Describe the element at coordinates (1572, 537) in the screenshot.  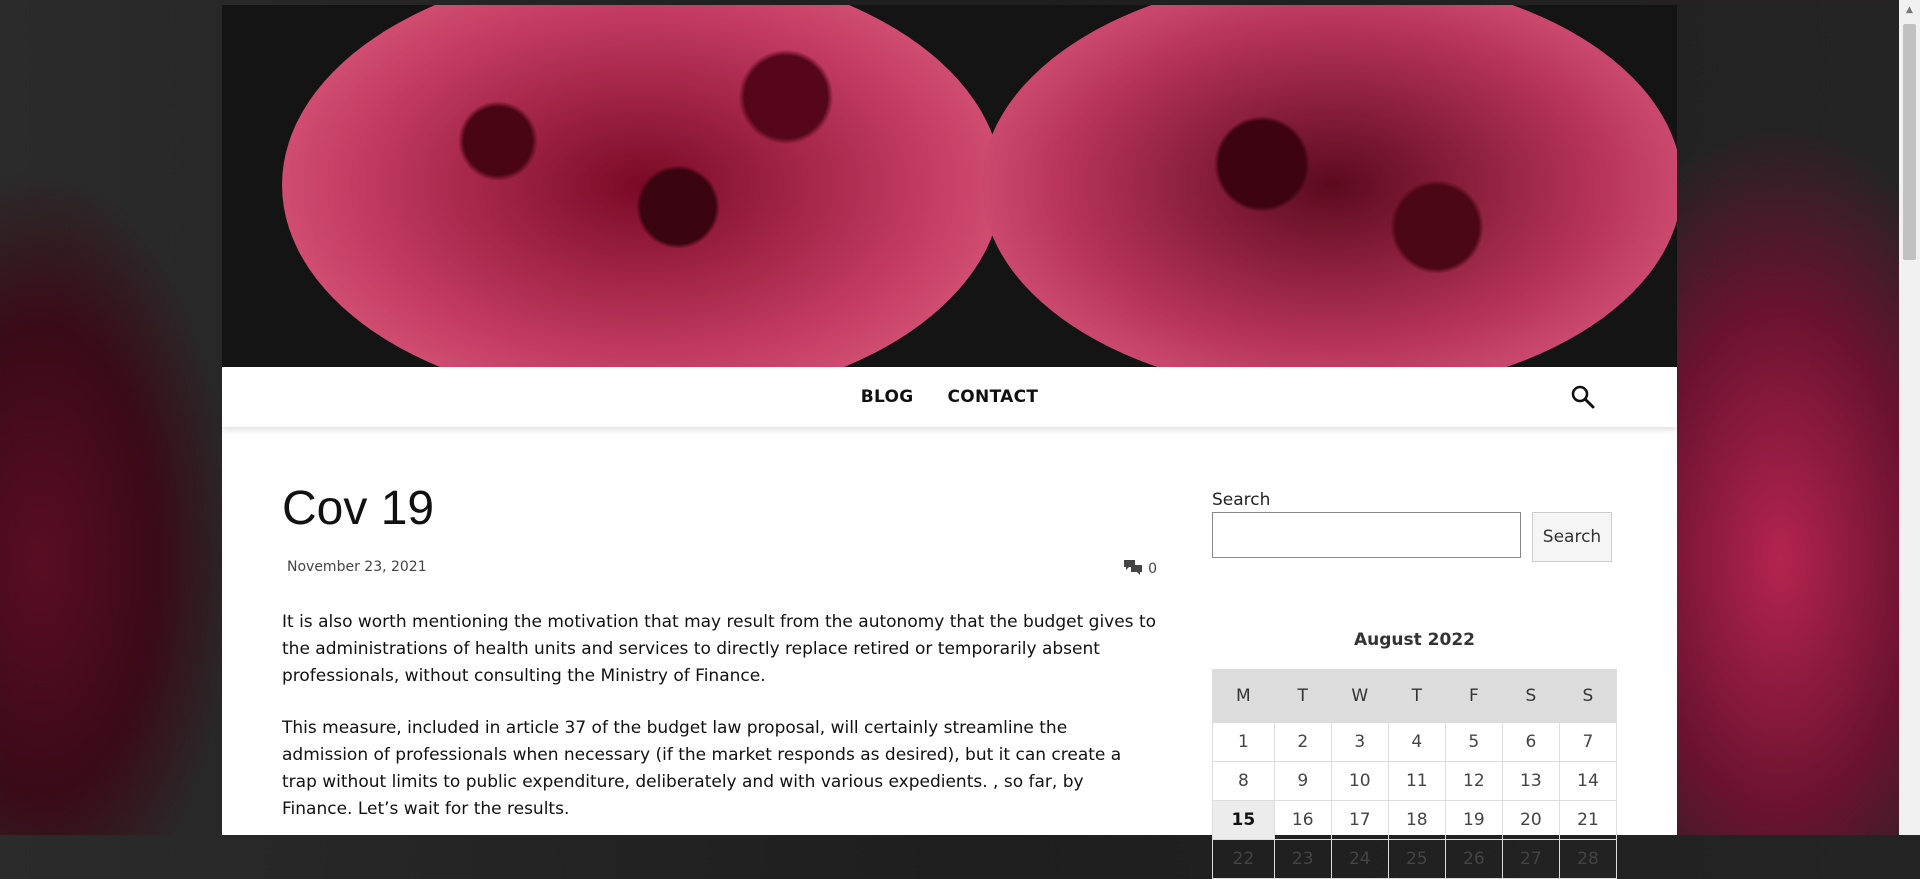
I see `search-button: Search` at that location.